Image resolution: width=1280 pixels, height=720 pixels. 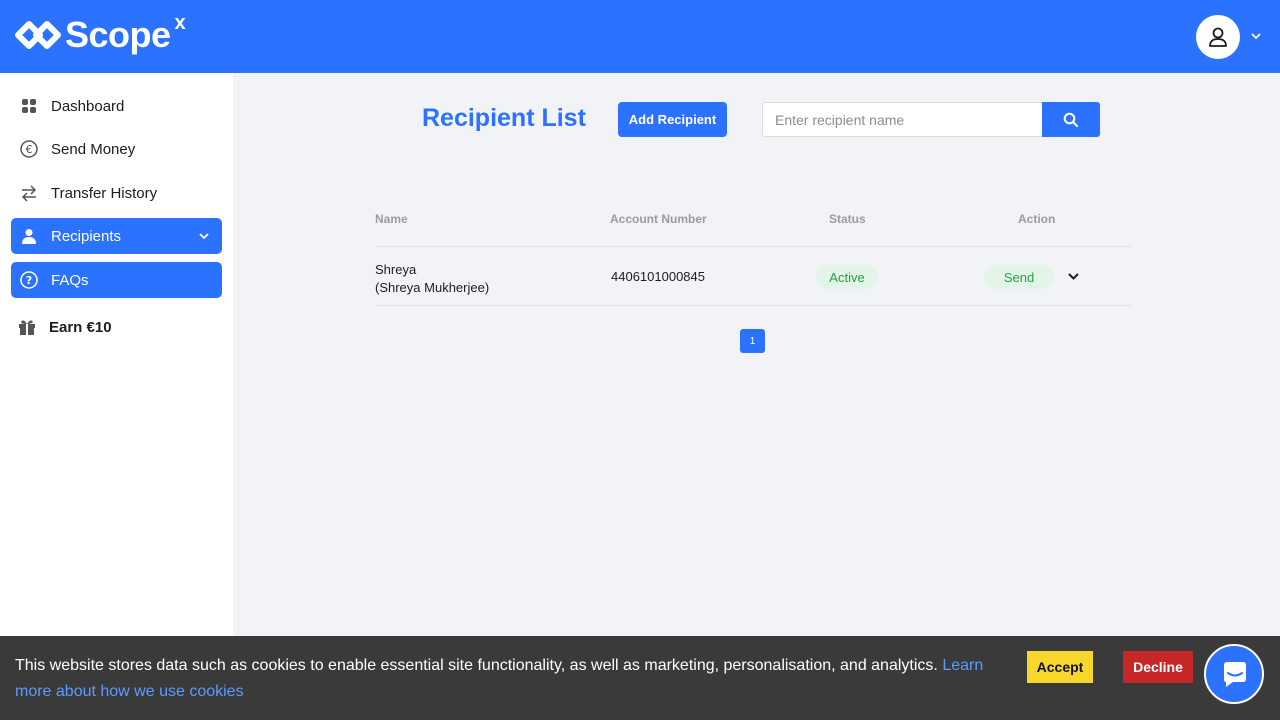 I want to click on status-badge: Active, so click(x=847, y=277).